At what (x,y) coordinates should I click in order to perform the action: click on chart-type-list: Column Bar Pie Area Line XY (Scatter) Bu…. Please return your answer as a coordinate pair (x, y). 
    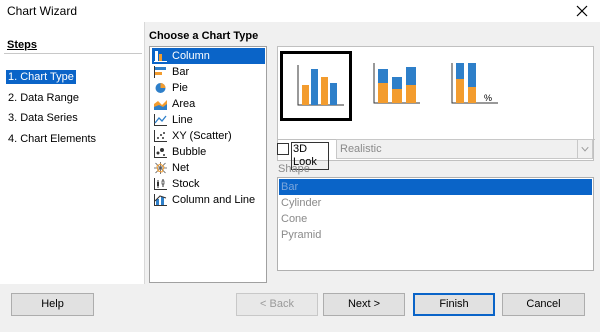
    Looking at the image, I should click on (208, 164).